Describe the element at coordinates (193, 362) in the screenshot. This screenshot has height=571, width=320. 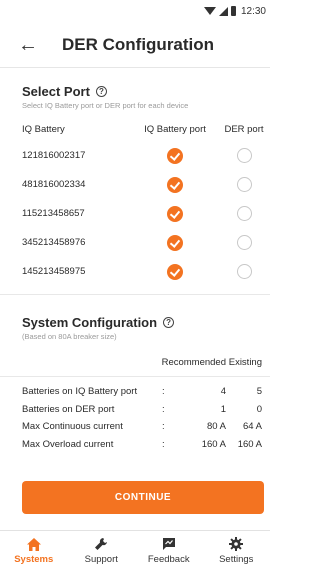
I see `column-recommended: Recommended` at that location.